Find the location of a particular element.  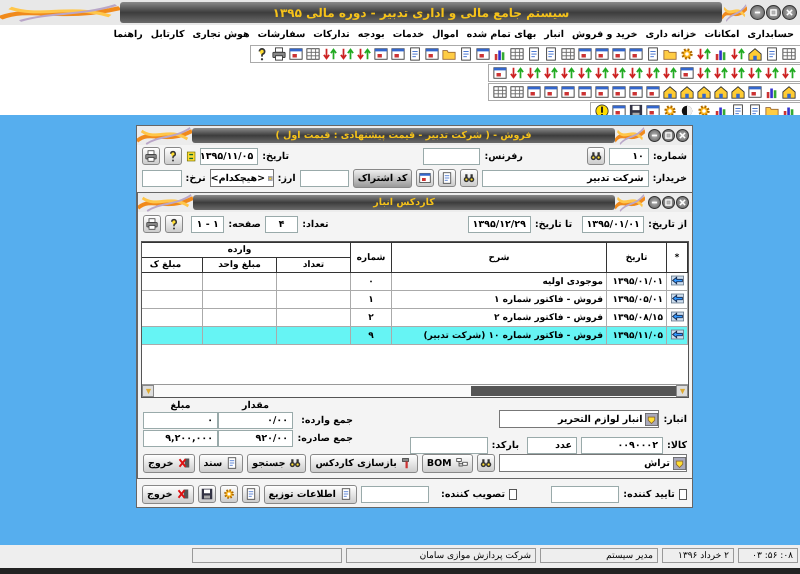

gear-icon is located at coordinates (687, 54).